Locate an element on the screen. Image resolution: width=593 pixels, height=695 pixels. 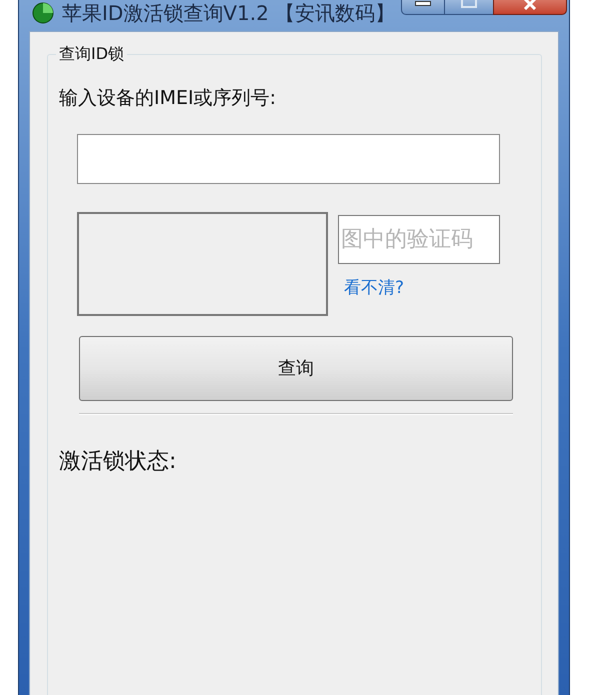
status-label: 激活锁状态: is located at coordinates (118, 462).